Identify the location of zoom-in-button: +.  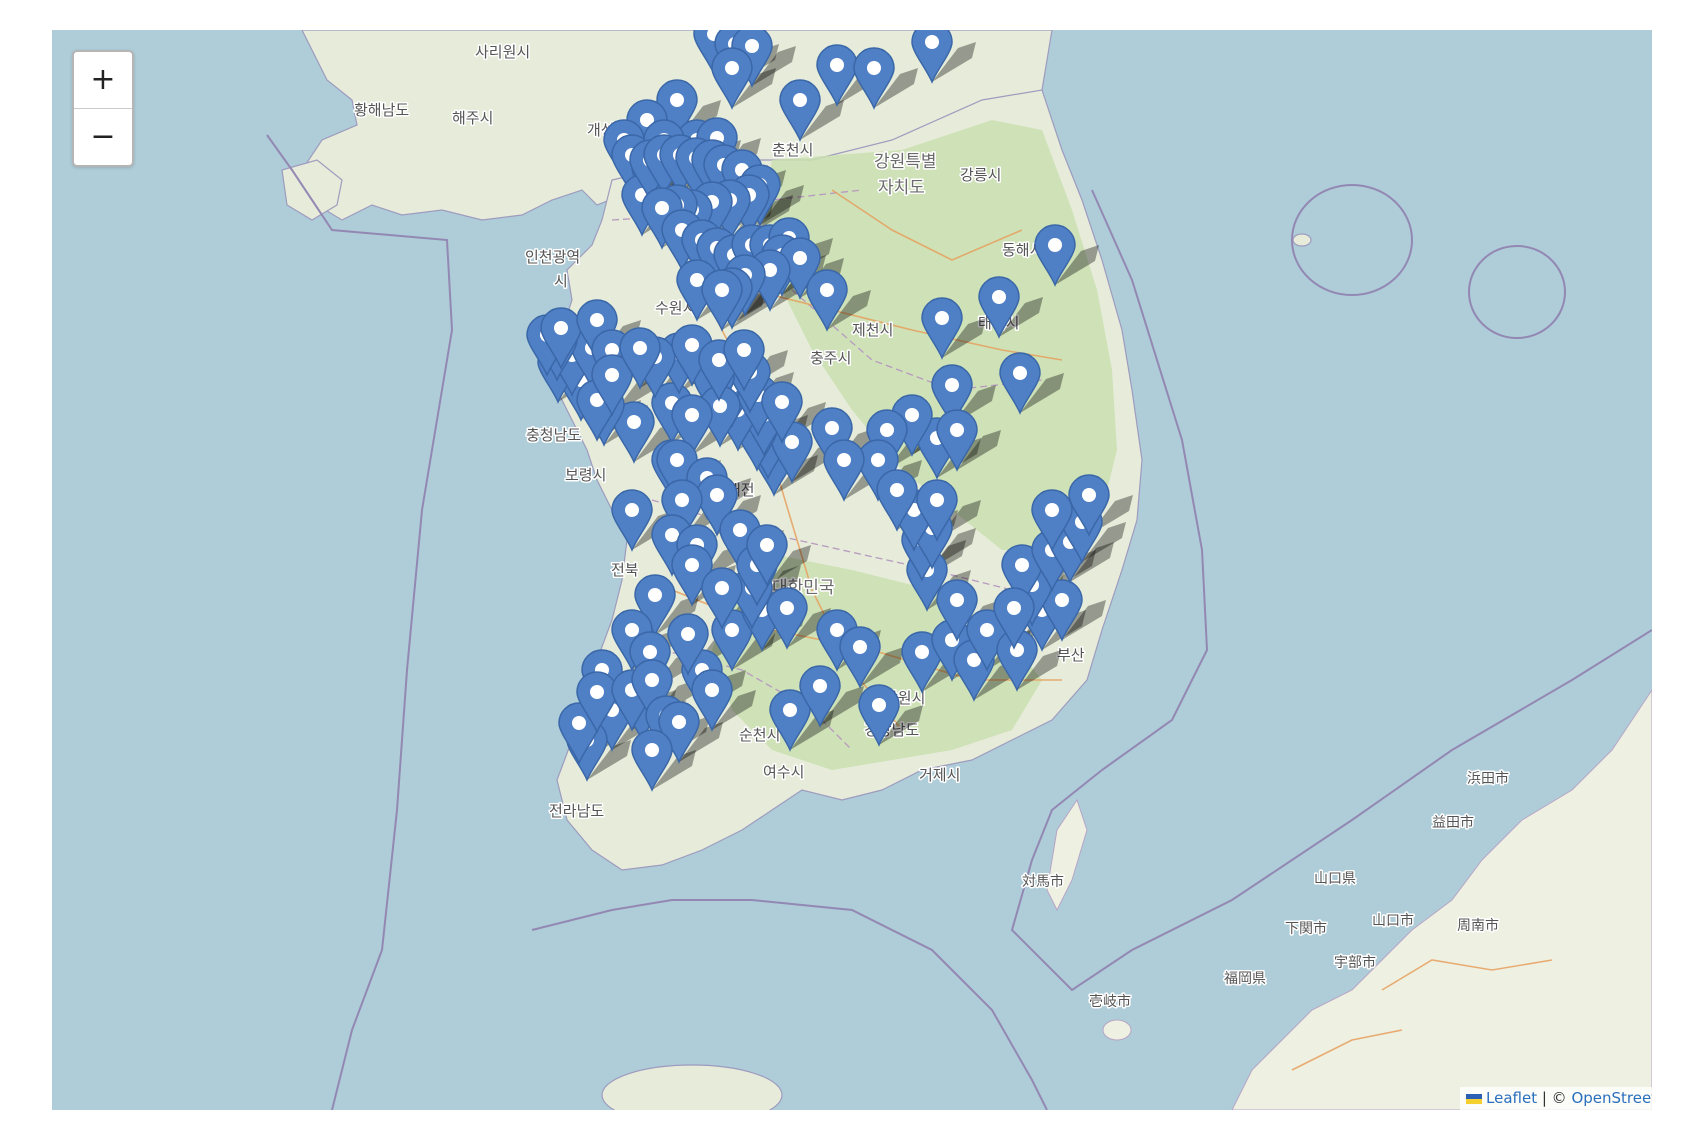
(103, 80).